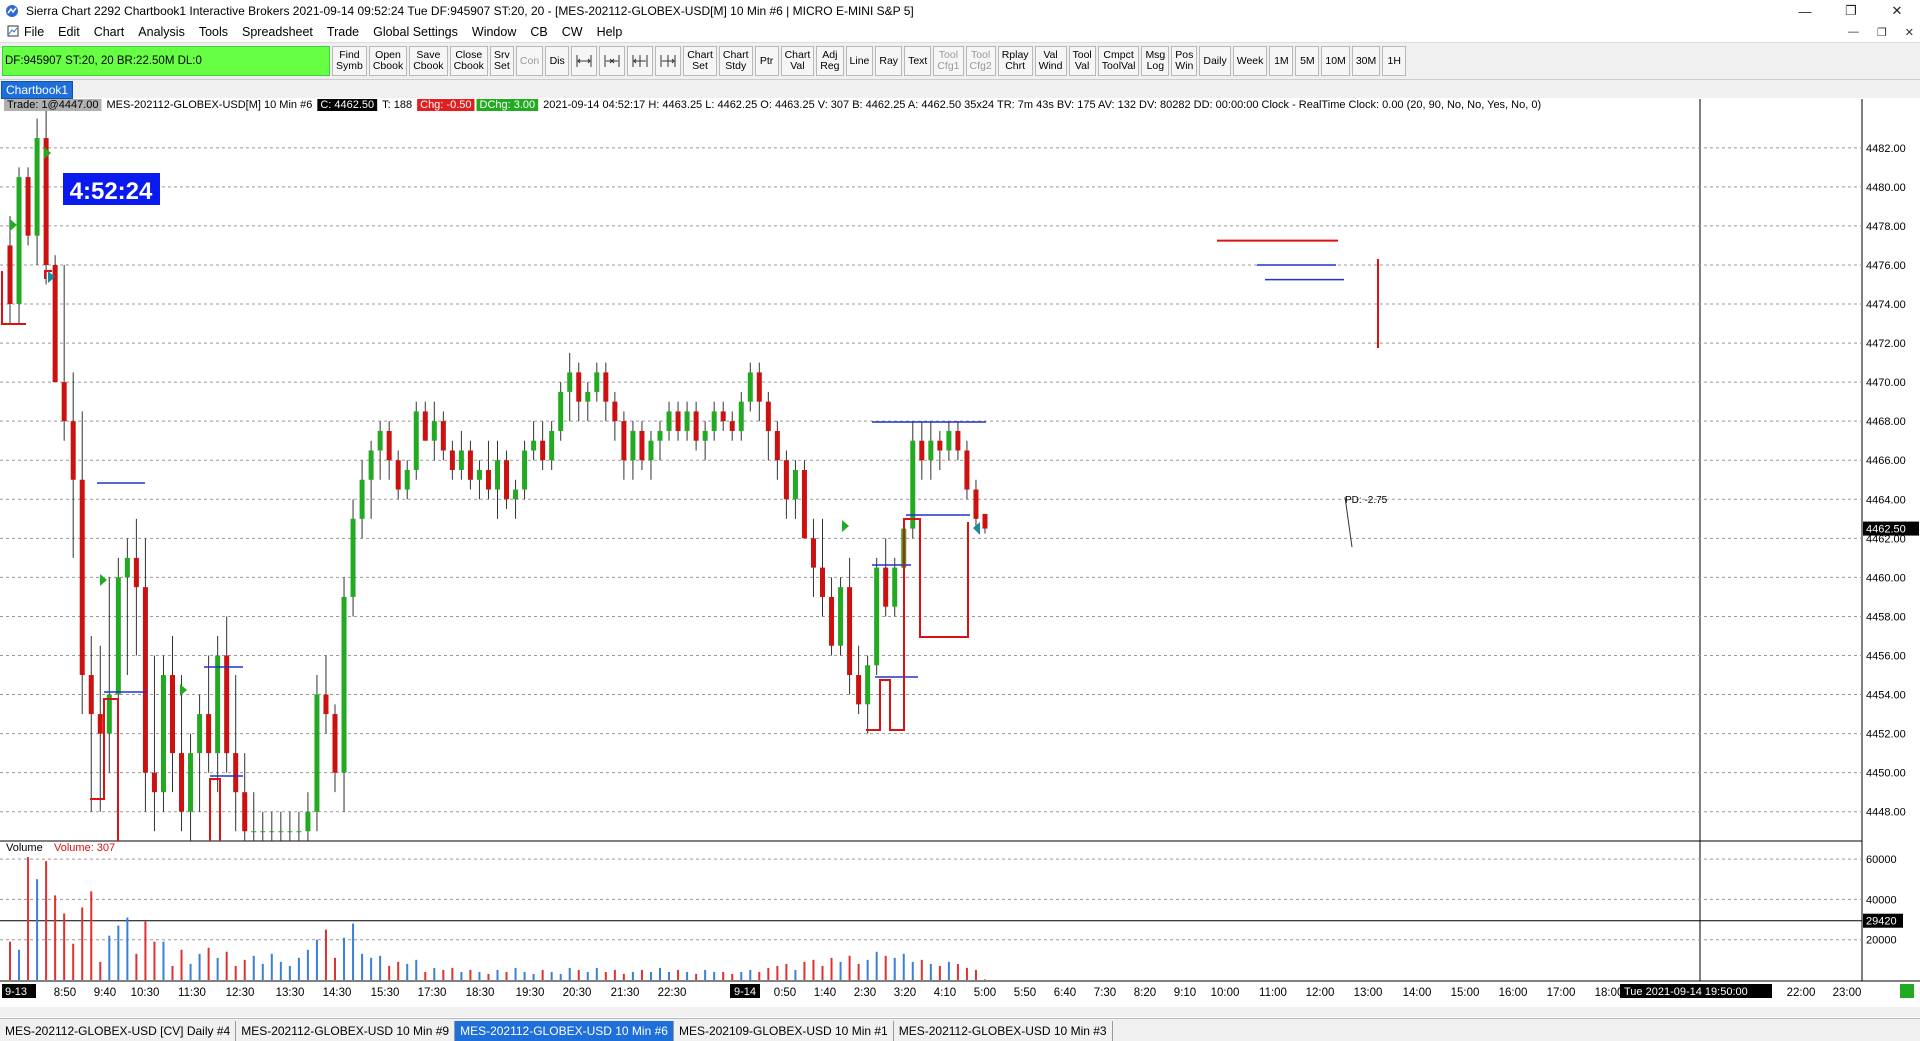 The width and height of the screenshot is (1920, 1041). I want to click on menu-label: Edit, so click(69, 32).